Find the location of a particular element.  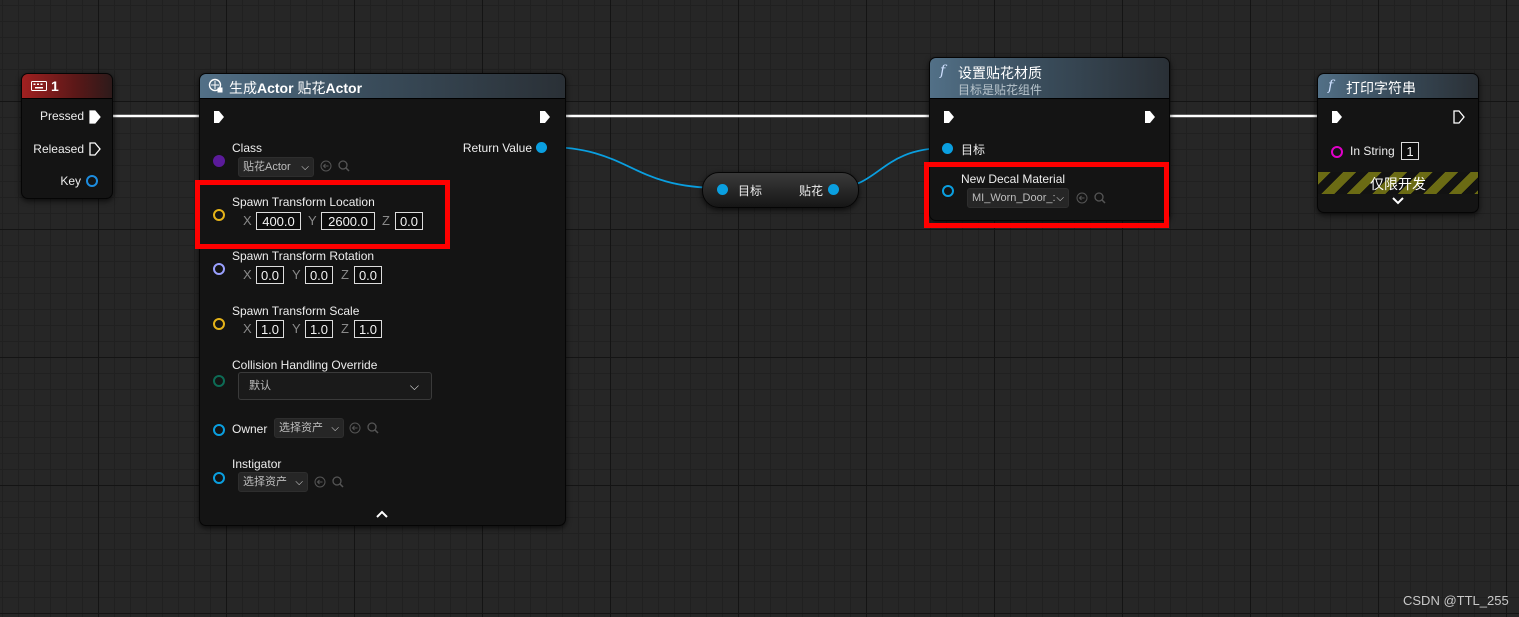

owner-label: Owner is located at coordinates (250, 429).